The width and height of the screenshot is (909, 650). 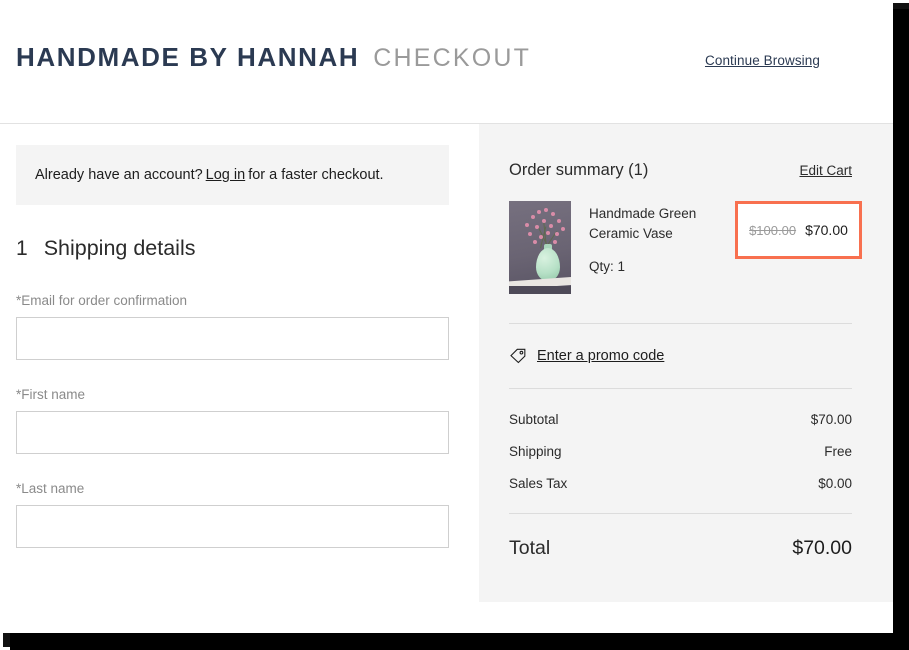 What do you see at coordinates (232, 338) in the screenshot?
I see `email-input` at bounding box center [232, 338].